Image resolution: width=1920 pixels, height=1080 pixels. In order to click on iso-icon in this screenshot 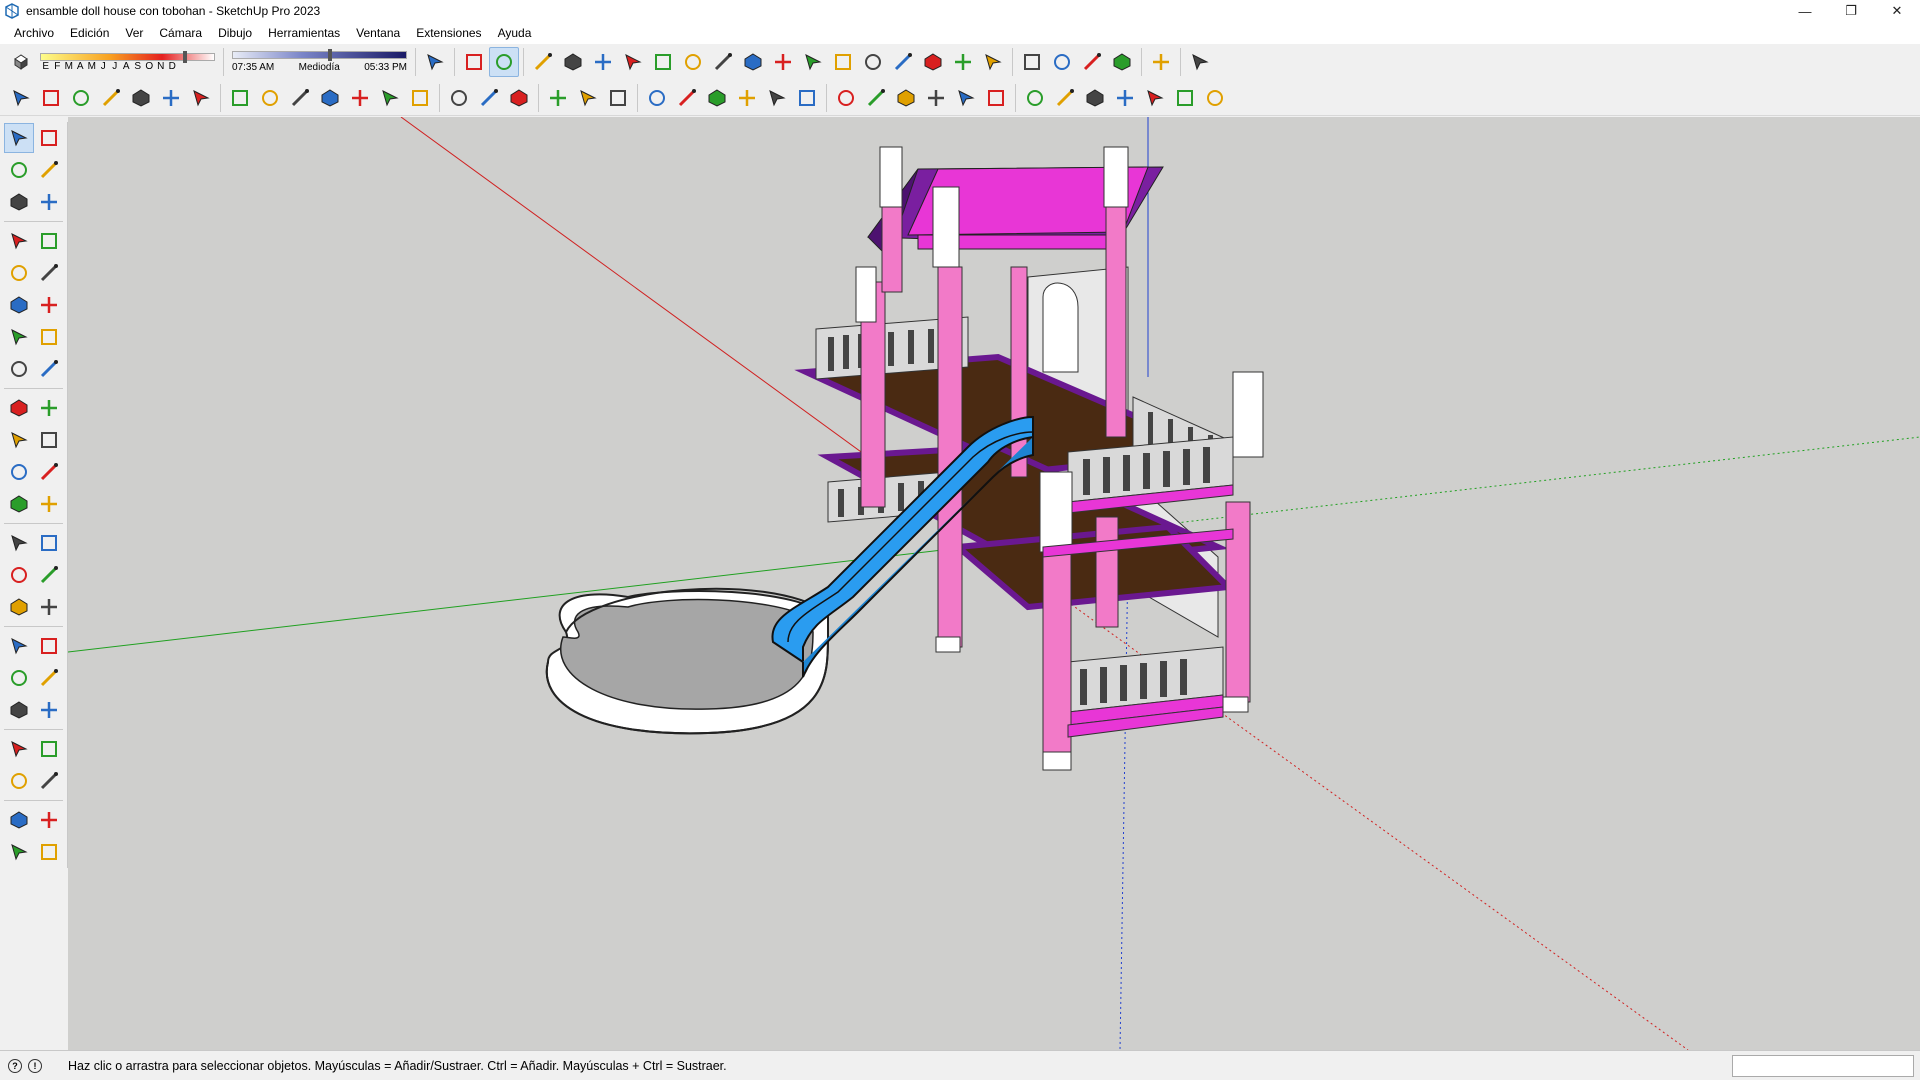, I will do `click(240, 98)`.